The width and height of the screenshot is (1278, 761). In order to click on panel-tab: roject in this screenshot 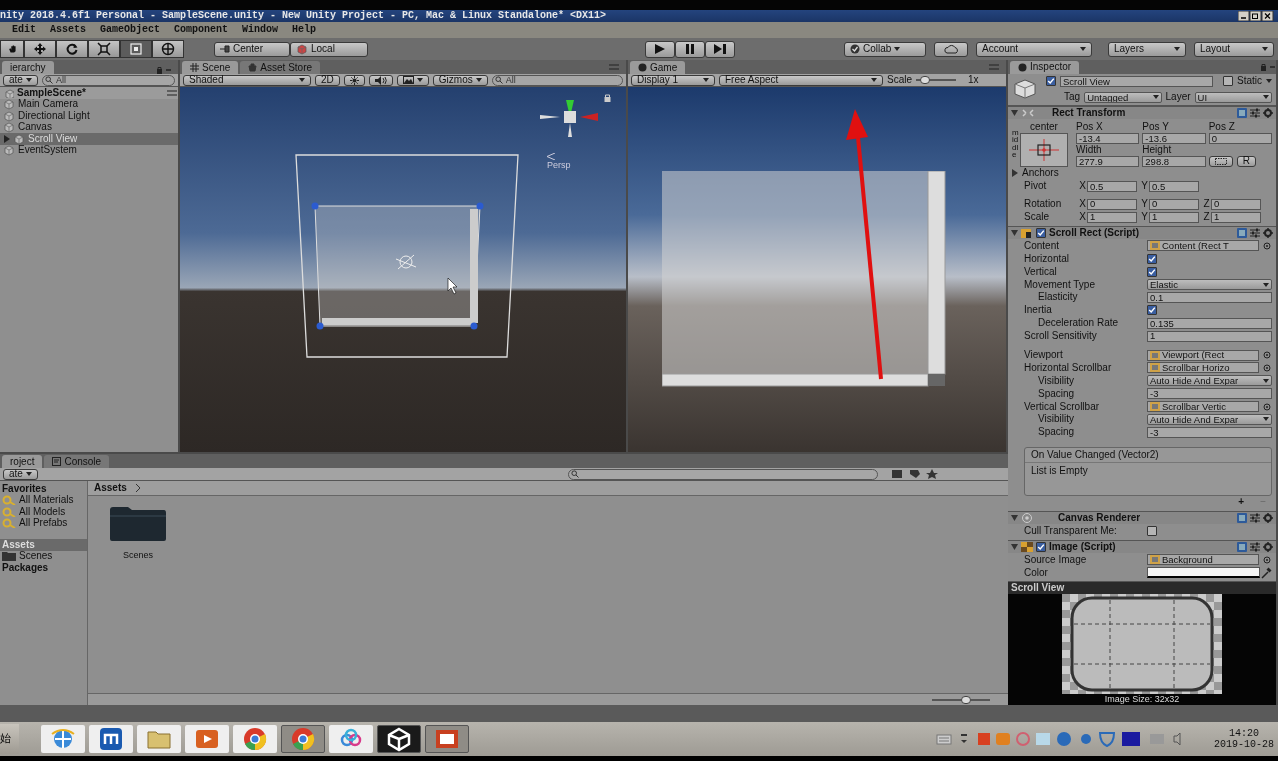, I will do `click(22, 461)`.